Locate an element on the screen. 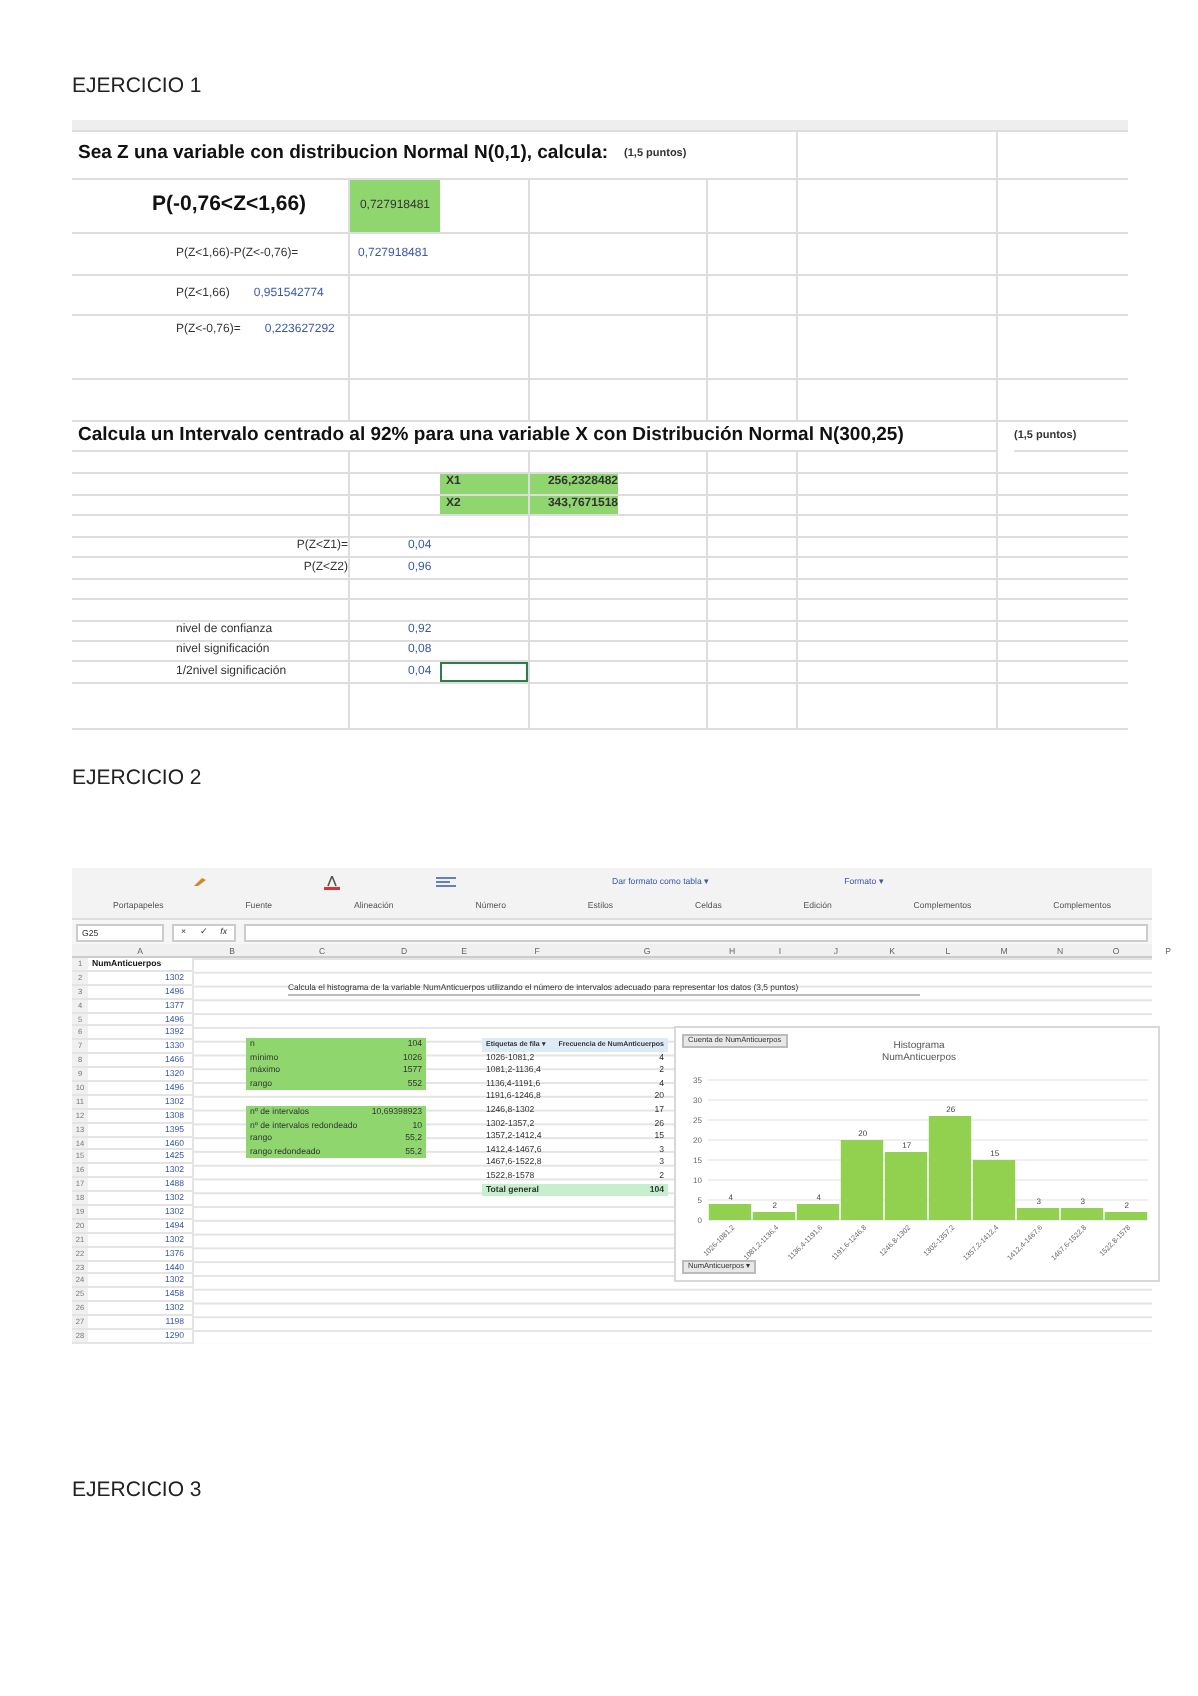  brush-icon is located at coordinates (200, 883).